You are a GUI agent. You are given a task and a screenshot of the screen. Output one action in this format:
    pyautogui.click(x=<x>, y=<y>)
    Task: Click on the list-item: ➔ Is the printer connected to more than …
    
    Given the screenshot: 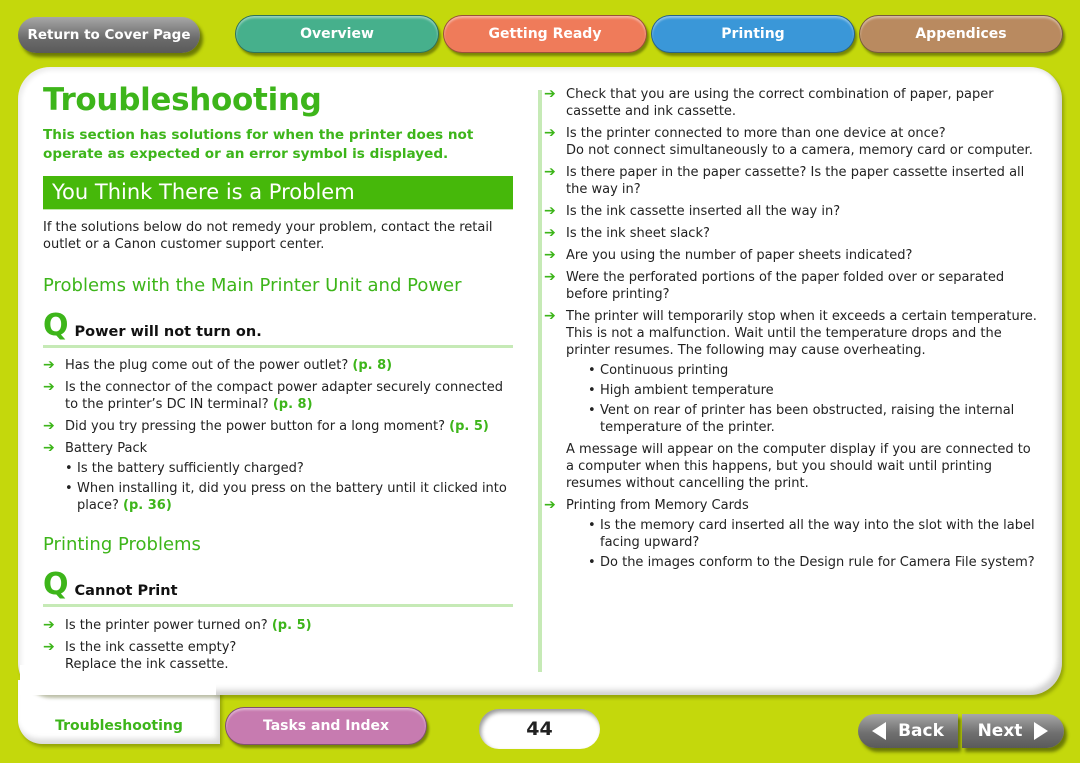 What is the action you would take?
    pyautogui.click(x=792, y=142)
    